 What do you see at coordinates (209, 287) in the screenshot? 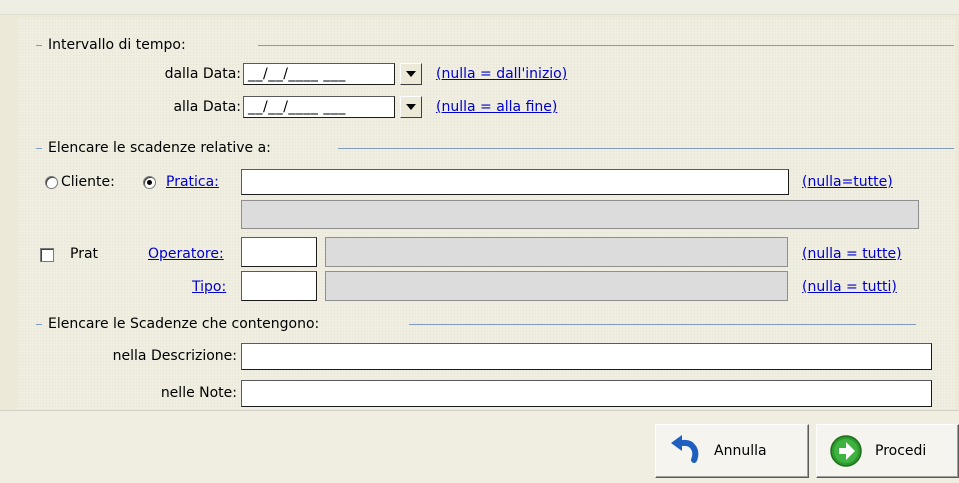
I see `tipo-link: Tipo:` at bounding box center [209, 287].